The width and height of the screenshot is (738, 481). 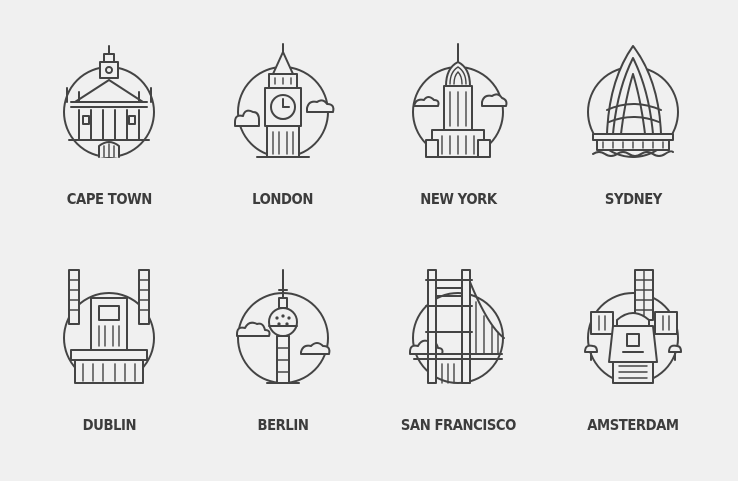 What do you see at coordinates (109, 425) in the screenshot?
I see `city-label: DUBLIN` at bounding box center [109, 425].